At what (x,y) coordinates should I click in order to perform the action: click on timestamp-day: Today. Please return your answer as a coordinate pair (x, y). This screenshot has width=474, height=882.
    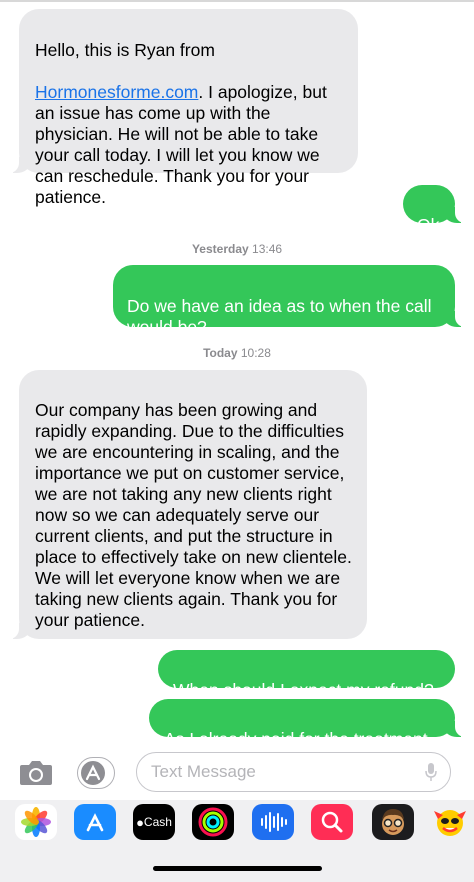
    Looking at the image, I should click on (220, 353).